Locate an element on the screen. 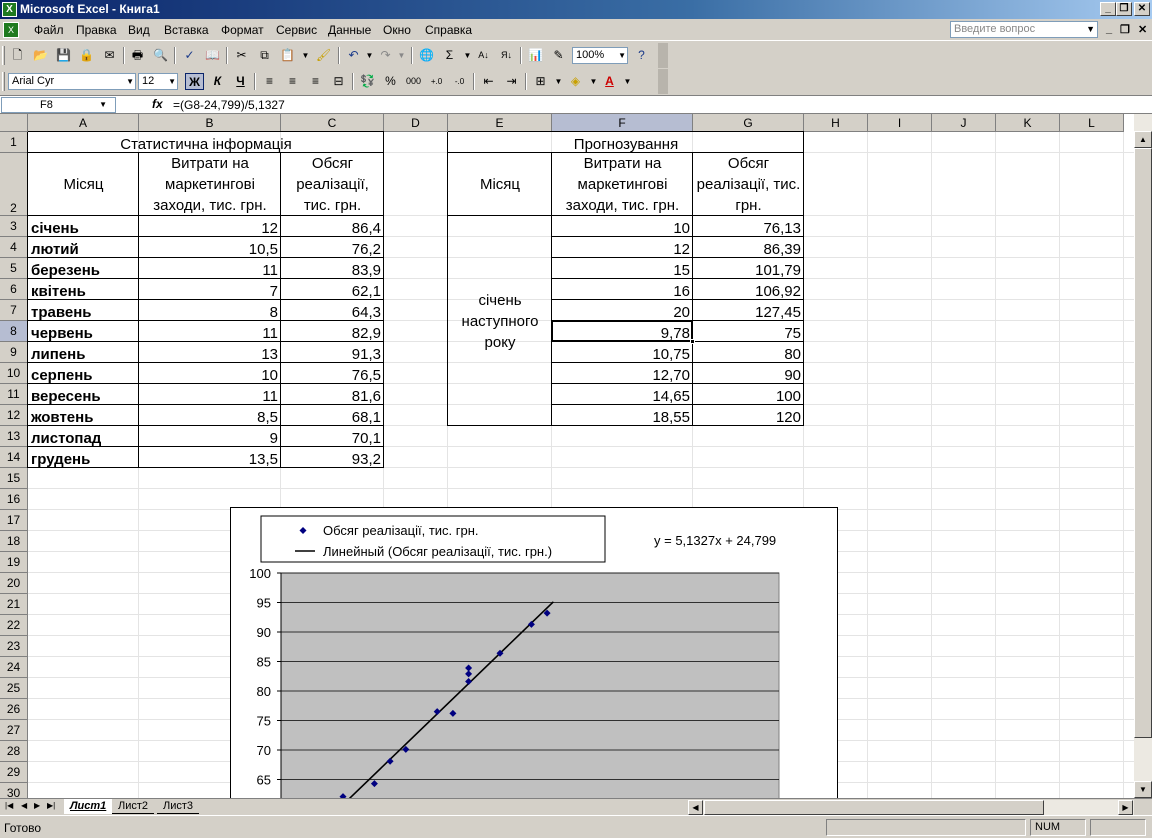 The height and width of the screenshot is (838, 1152). last-sheet-icon: ▶| is located at coordinates (51, 805).